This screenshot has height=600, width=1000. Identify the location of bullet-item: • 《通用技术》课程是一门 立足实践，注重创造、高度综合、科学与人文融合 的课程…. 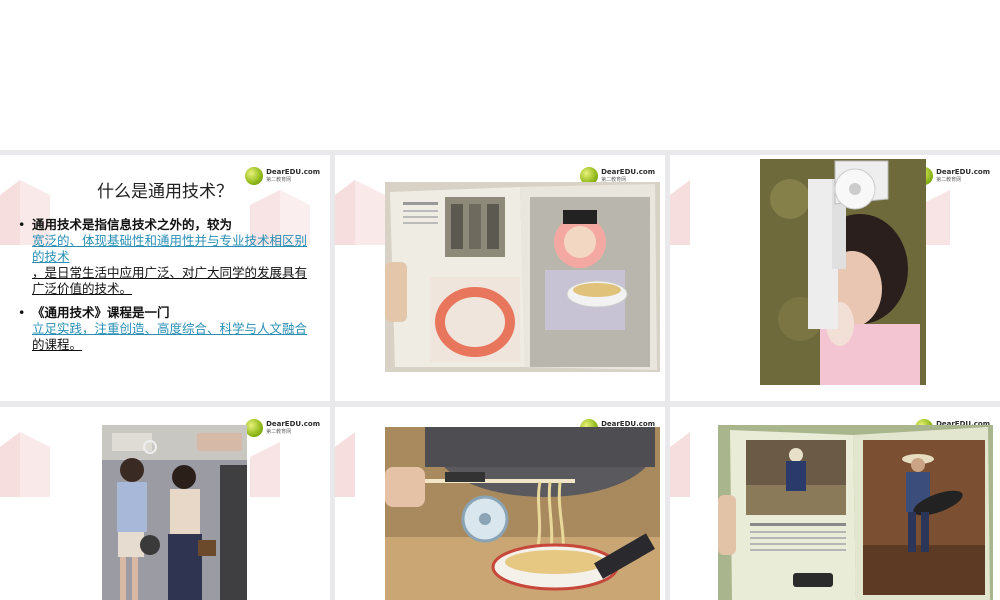
(164, 329).